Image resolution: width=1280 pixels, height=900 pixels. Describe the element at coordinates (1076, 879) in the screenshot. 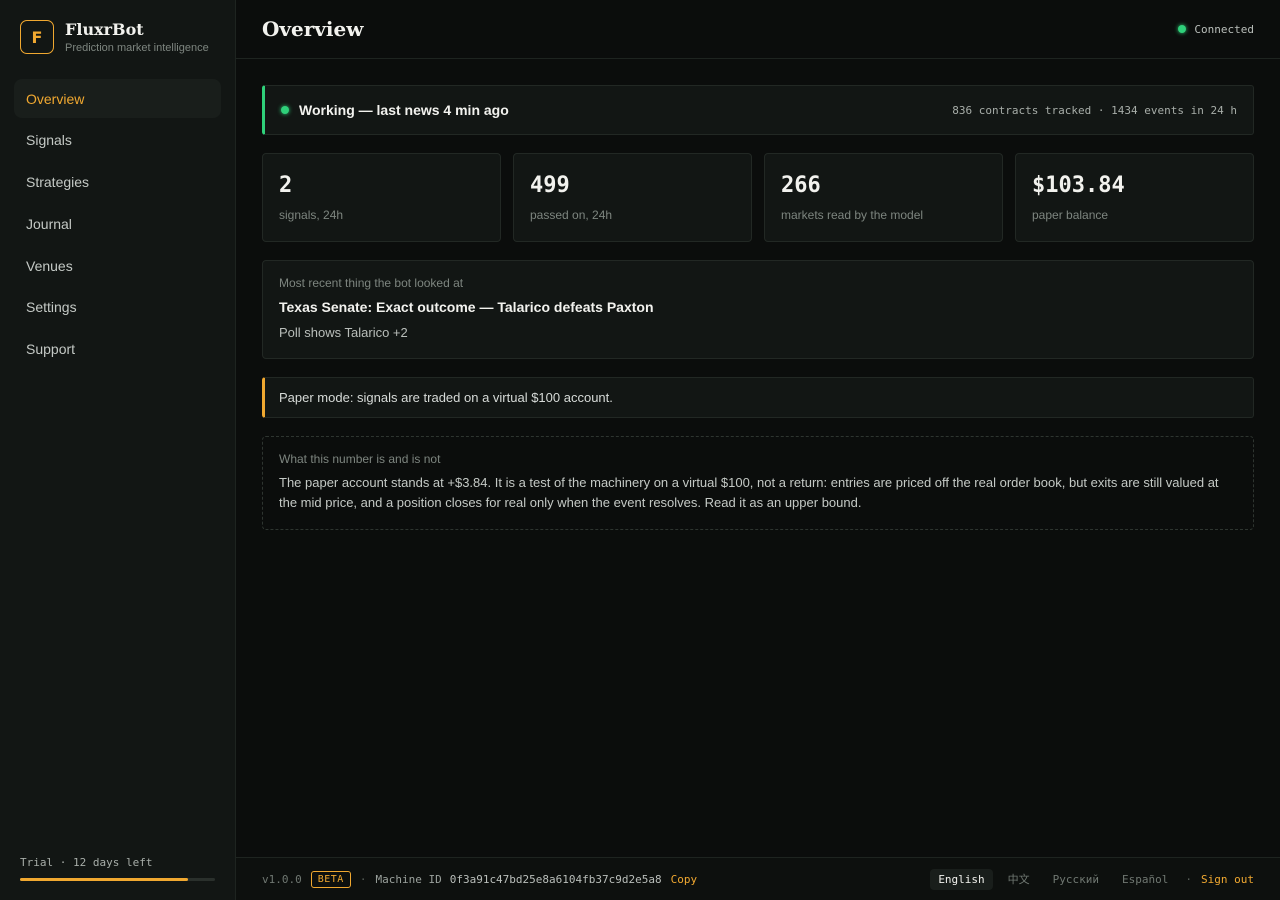

I see `language-russian: Русский` at that location.